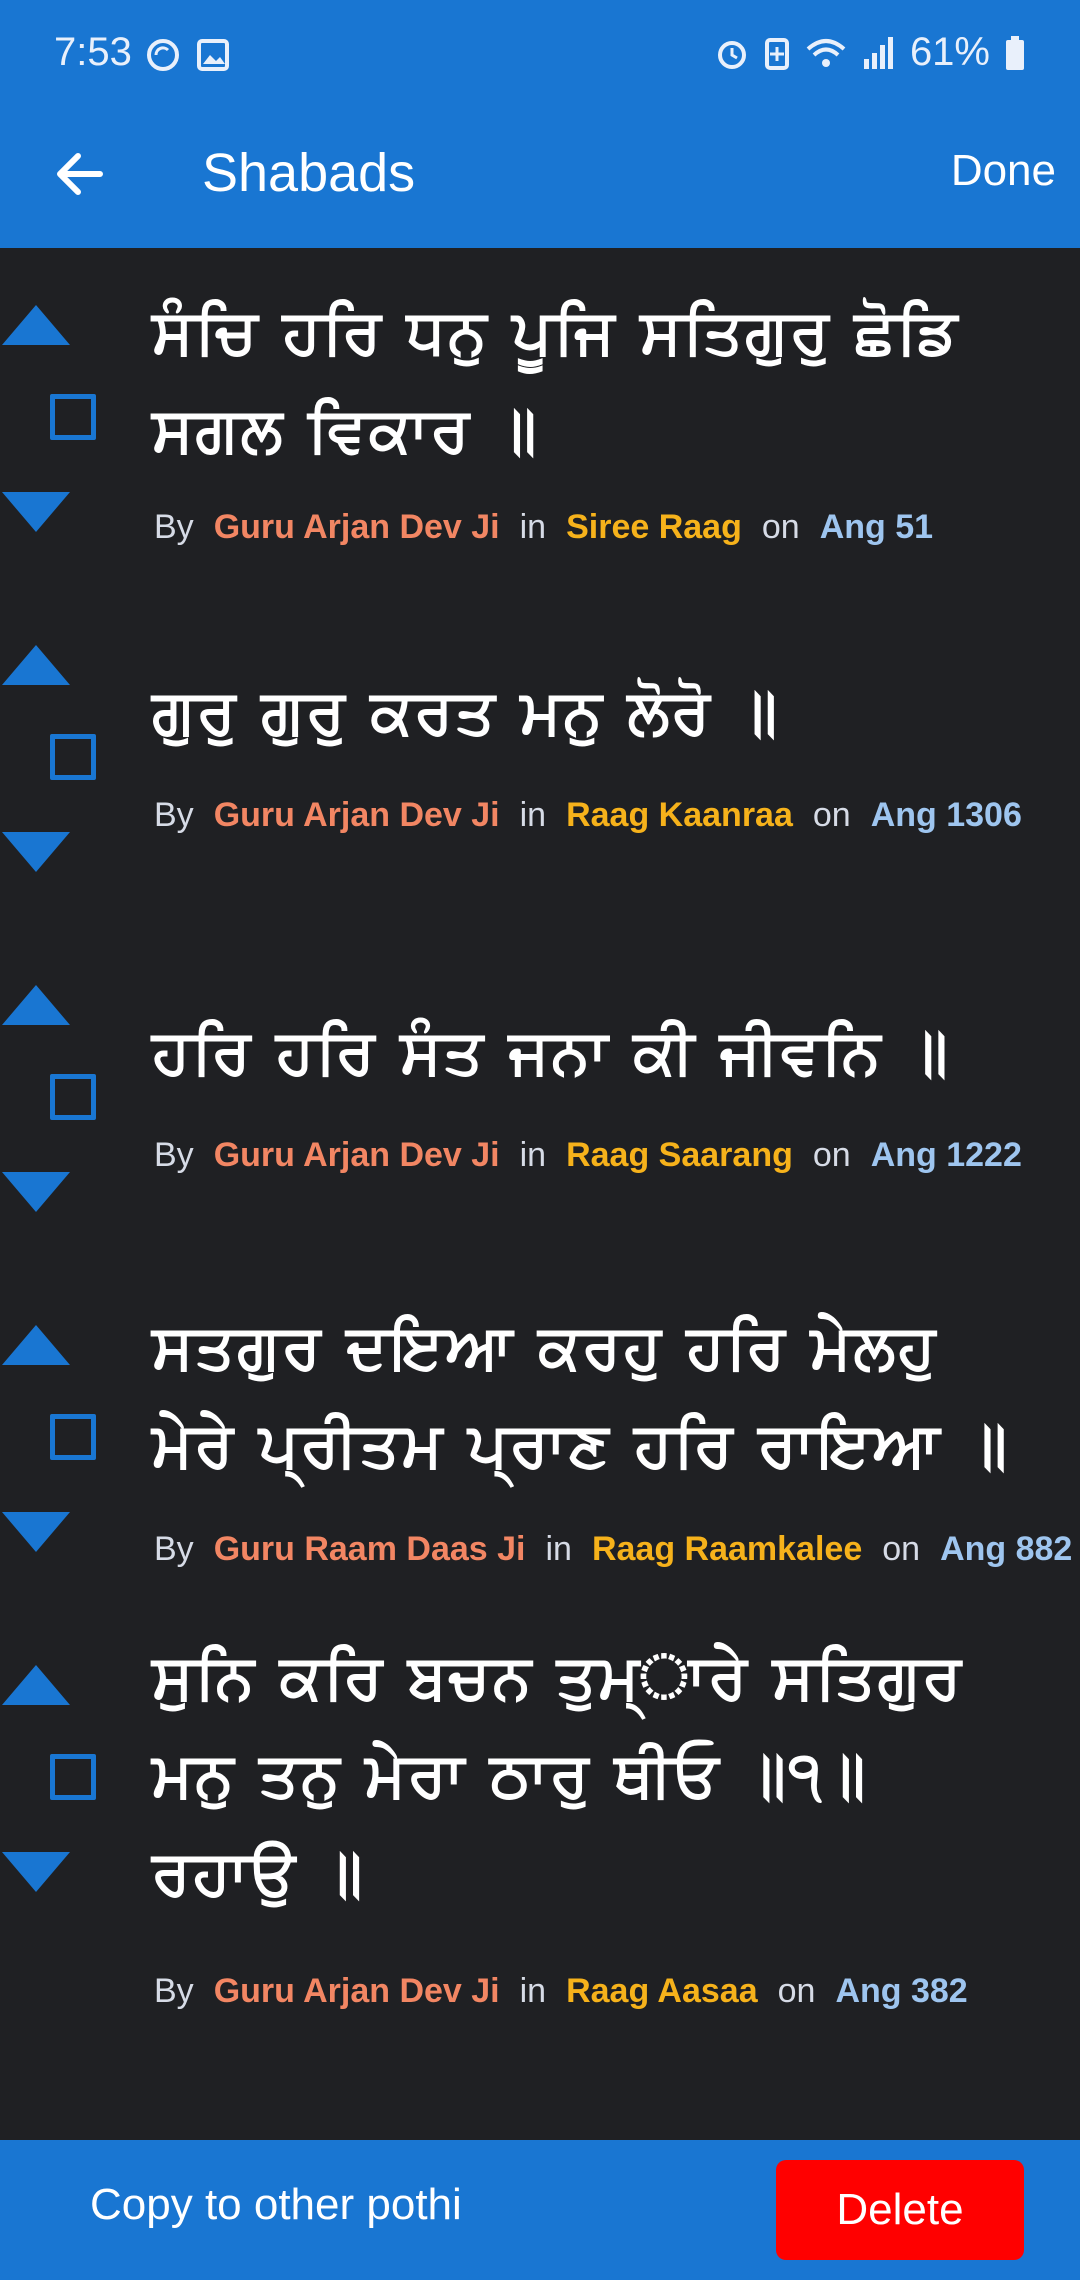 Image resolution: width=1080 pixels, height=2280 pixels. What do you see at coordinates (558, 1676) in the screenshot?
I see `gurbani-line: ਸੁਨਿ ਕਰਿ ਬਚਨ ਤੁਮ੍ਾਰੇ ਸਤਿਗੁਰ` at bounding box center [558, 1676].